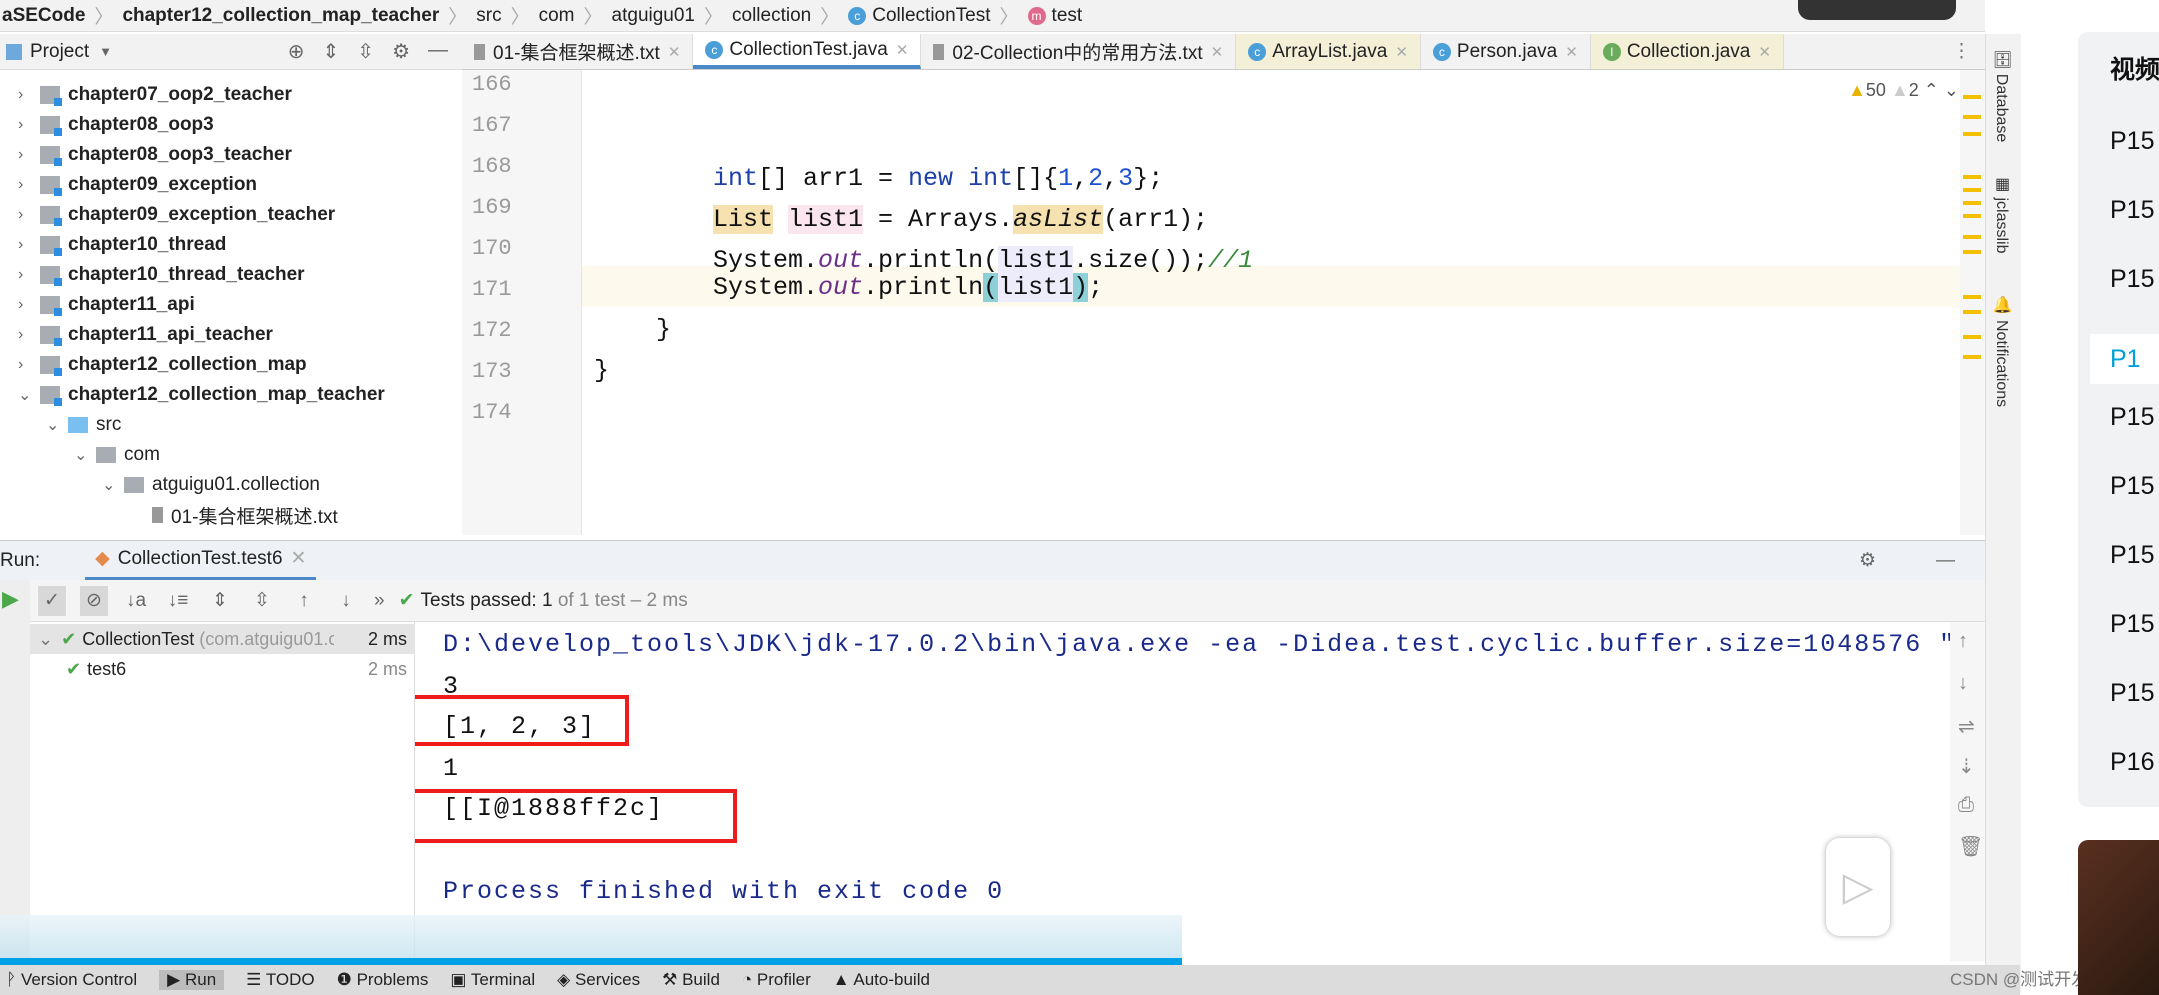 This screenshot has width=2159, height=995. Describe the element at coordinates (117, 455) in the screenshot. I see `tree-item: ⌄ com` at that location.